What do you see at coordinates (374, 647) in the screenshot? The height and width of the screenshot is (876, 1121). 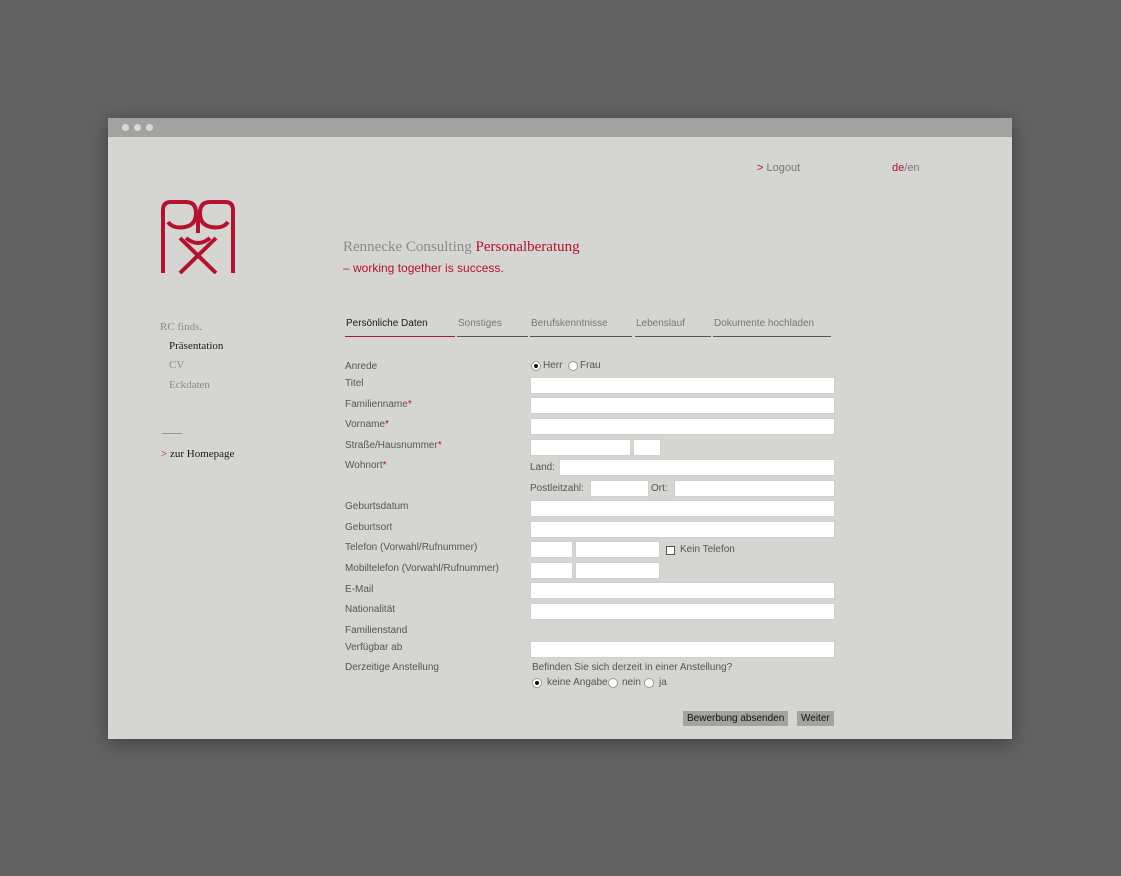 I see `verfuegbar-label: Verfügbar ab` at bounding box center [374, 647].